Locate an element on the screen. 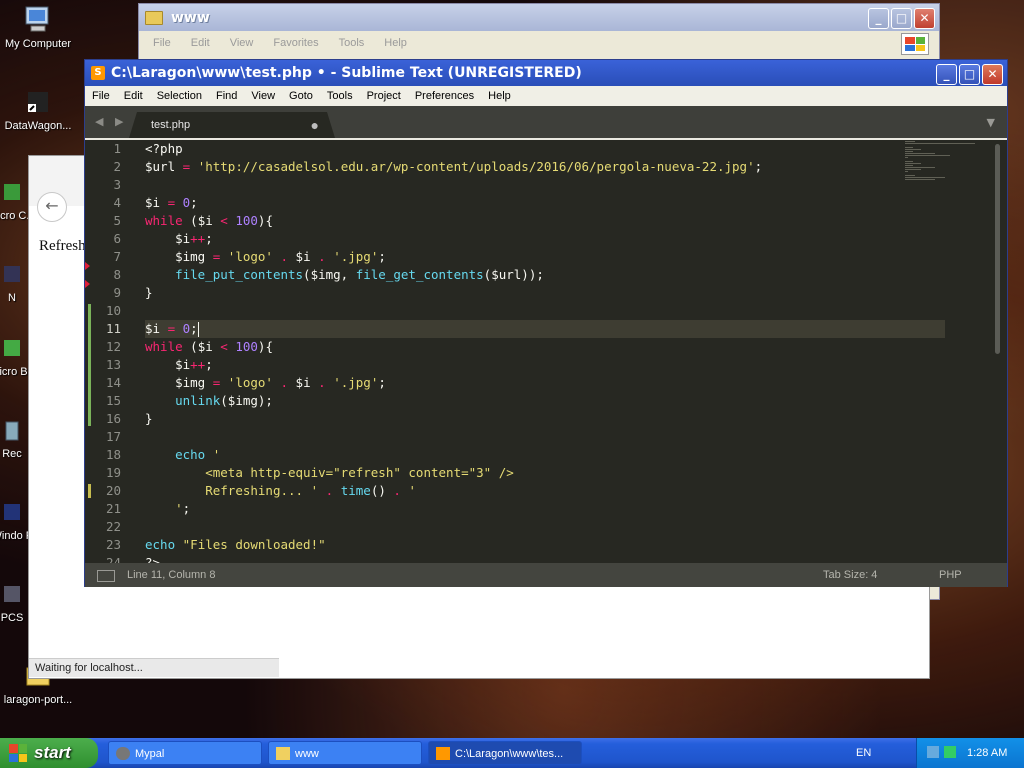 This screenshot has width=1024, height=768. network-icon is located at coordinates (950, 752).